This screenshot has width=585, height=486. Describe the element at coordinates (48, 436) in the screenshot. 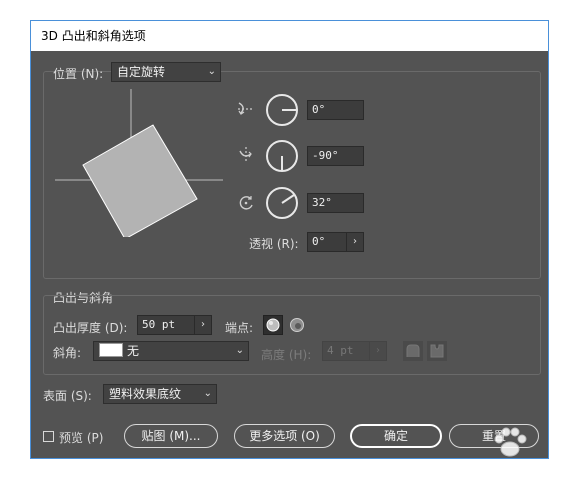

I see `preview-checkbox` at that location.